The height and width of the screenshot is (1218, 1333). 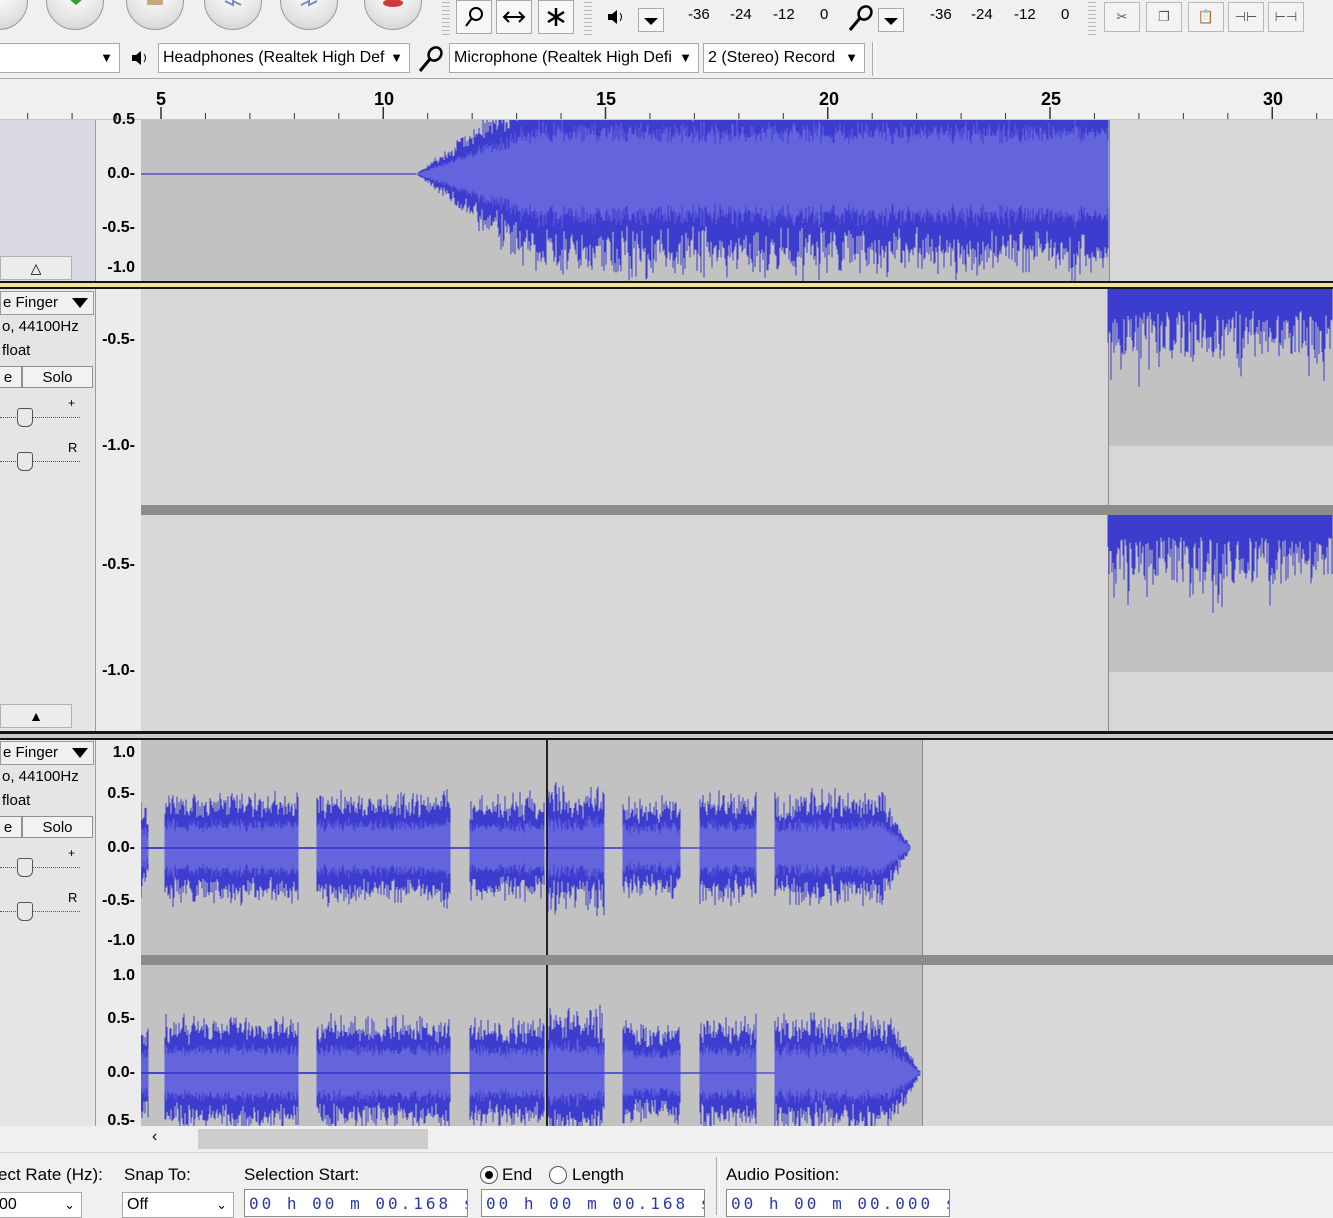 I want to click on skip-start-button, so click(x=233, y=15).